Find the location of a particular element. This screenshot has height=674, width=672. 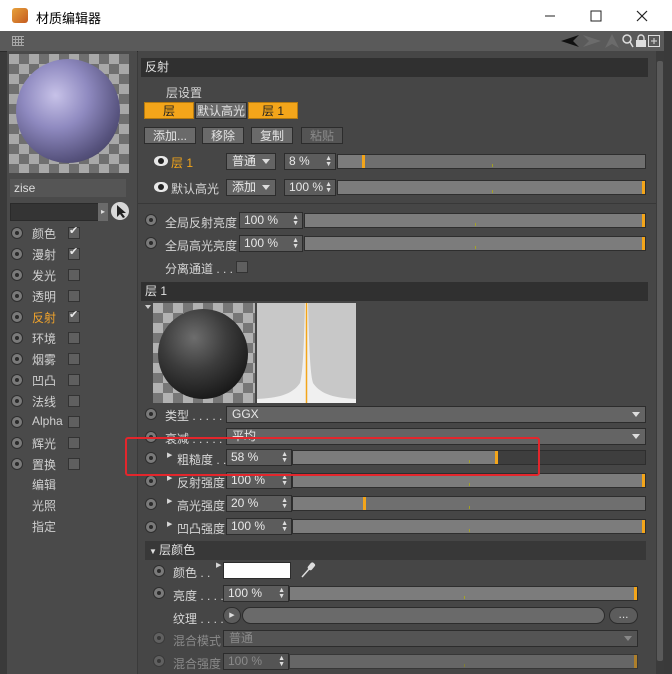

brightness-field: 100 % ▲ ▼ is located at coordinates (256, 593).